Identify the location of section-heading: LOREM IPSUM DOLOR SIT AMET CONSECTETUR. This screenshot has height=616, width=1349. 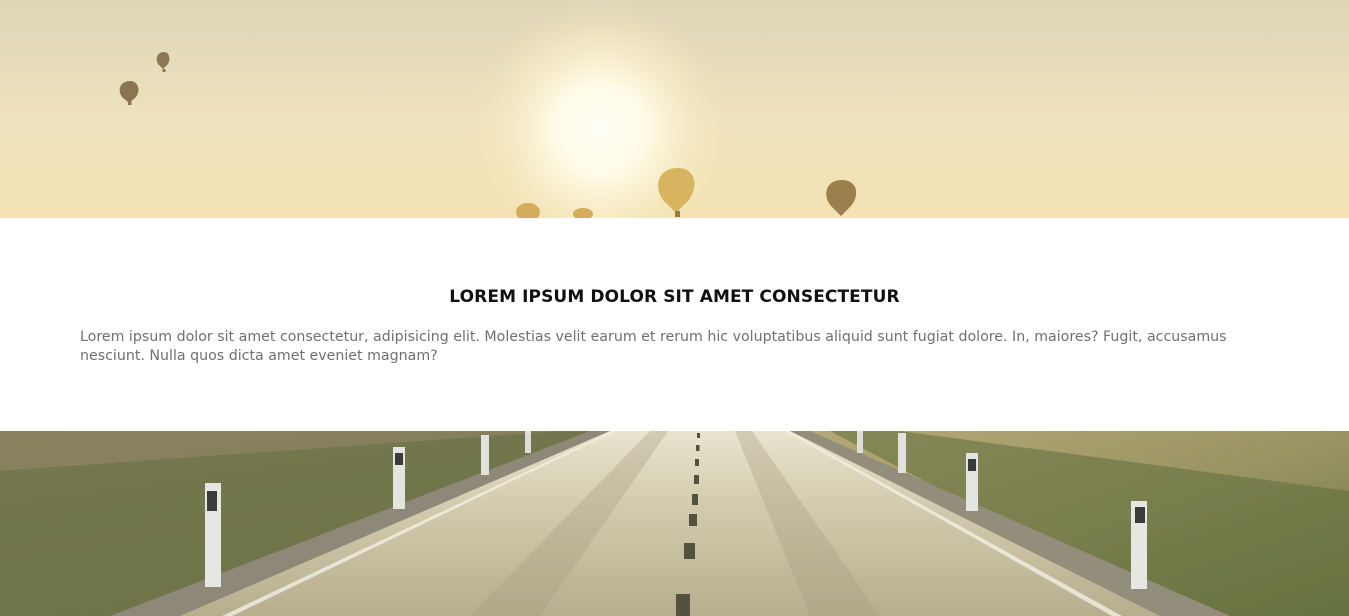
(674, 297).